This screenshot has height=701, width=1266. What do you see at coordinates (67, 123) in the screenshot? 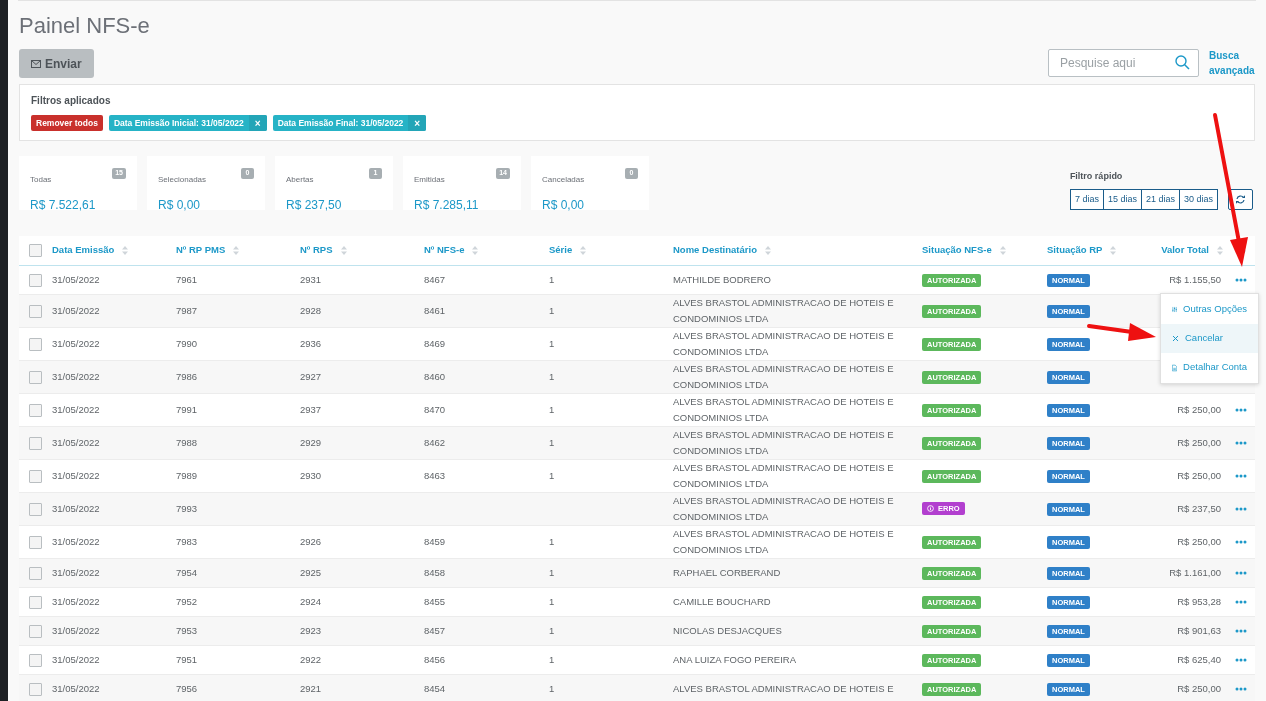
I see `remove-all-button: Remover todos` at bounding box center [67, 123].